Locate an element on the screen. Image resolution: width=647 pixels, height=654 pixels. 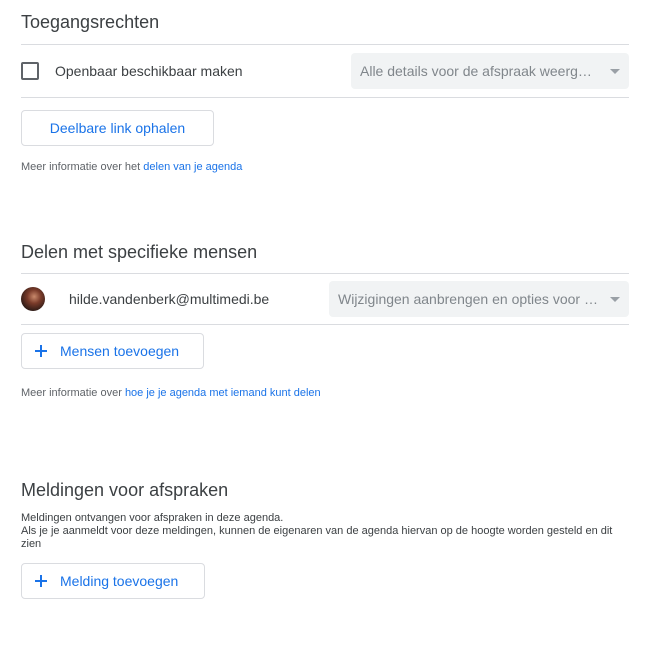
notifications-section-title: Meldingen voor afspraken is located at coordinates (125, 490).